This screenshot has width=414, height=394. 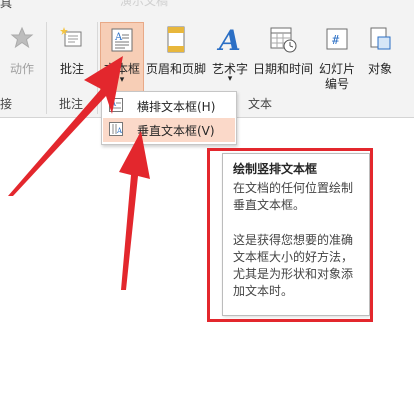 I want to click on object-icon, so click(x=380, y=40).